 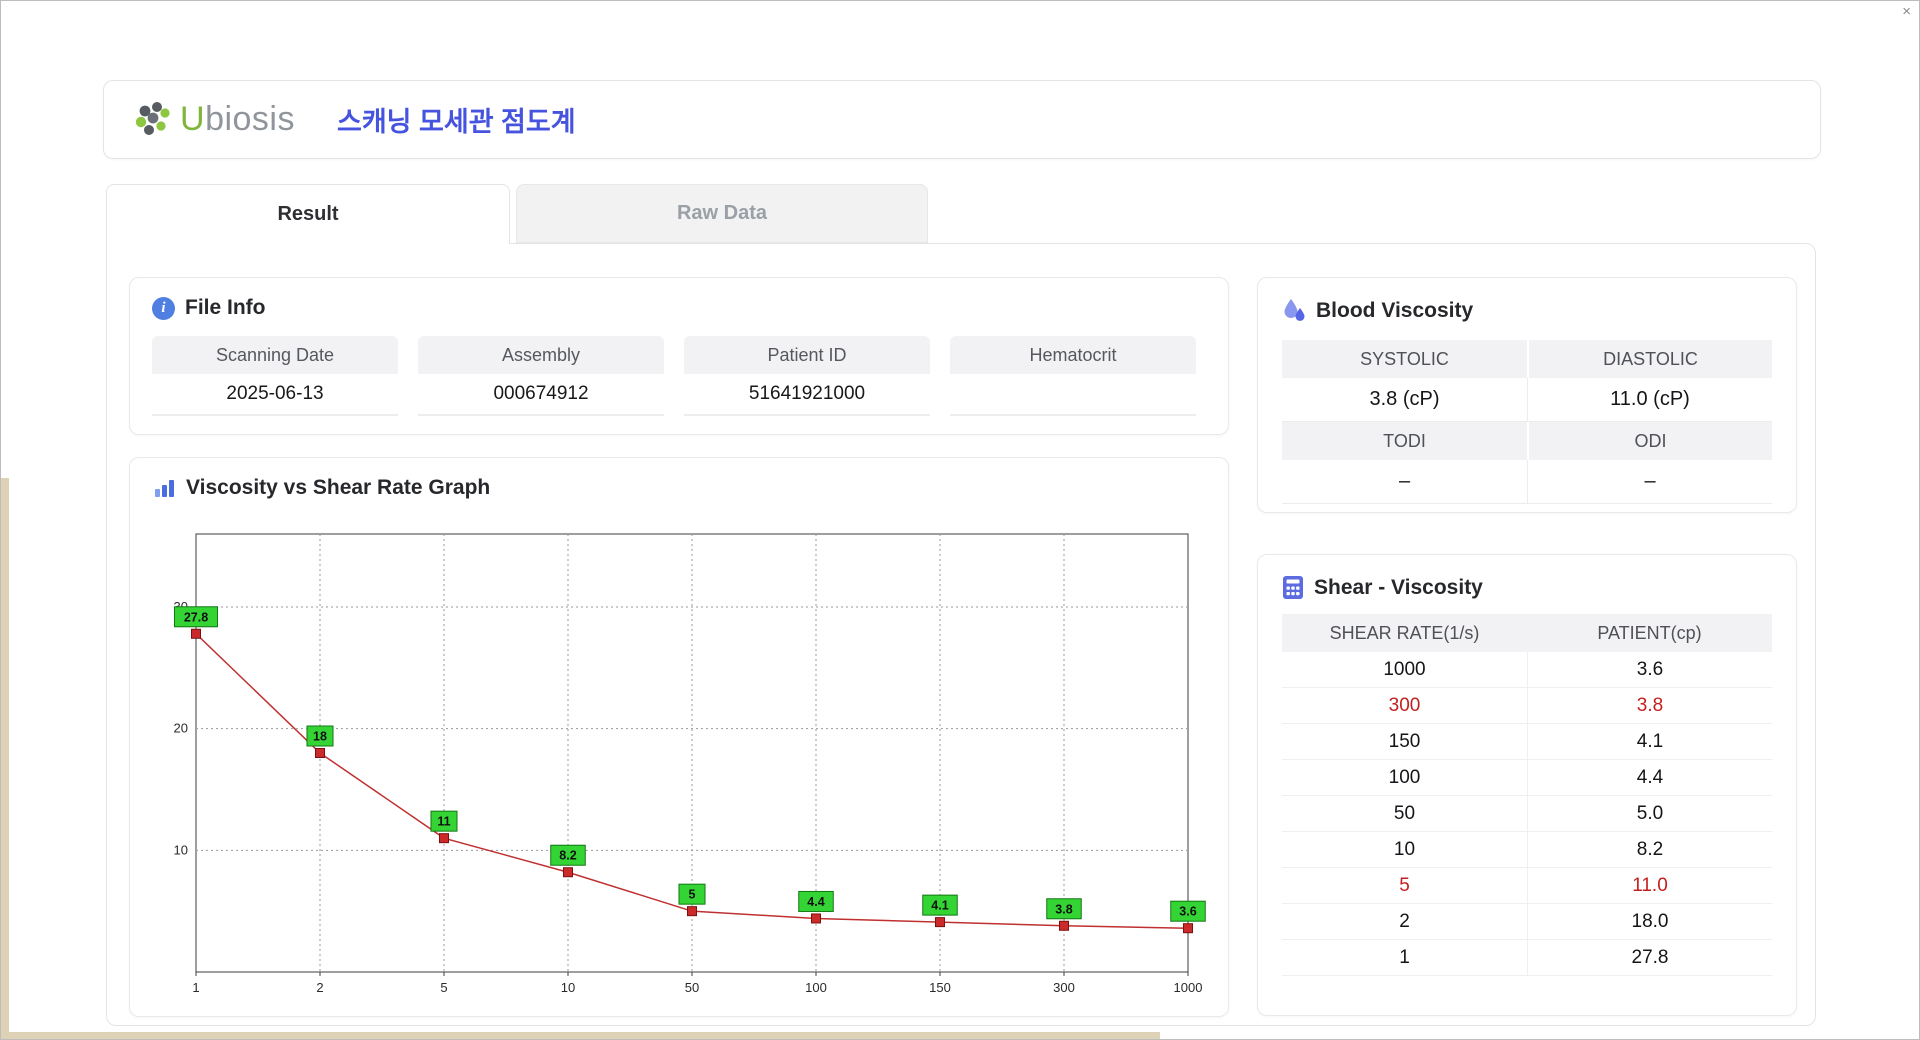 What do you see at coordinates (443, 822) in the screenshot?
I see `svg-text: 11` at bounding box center [443, 822].